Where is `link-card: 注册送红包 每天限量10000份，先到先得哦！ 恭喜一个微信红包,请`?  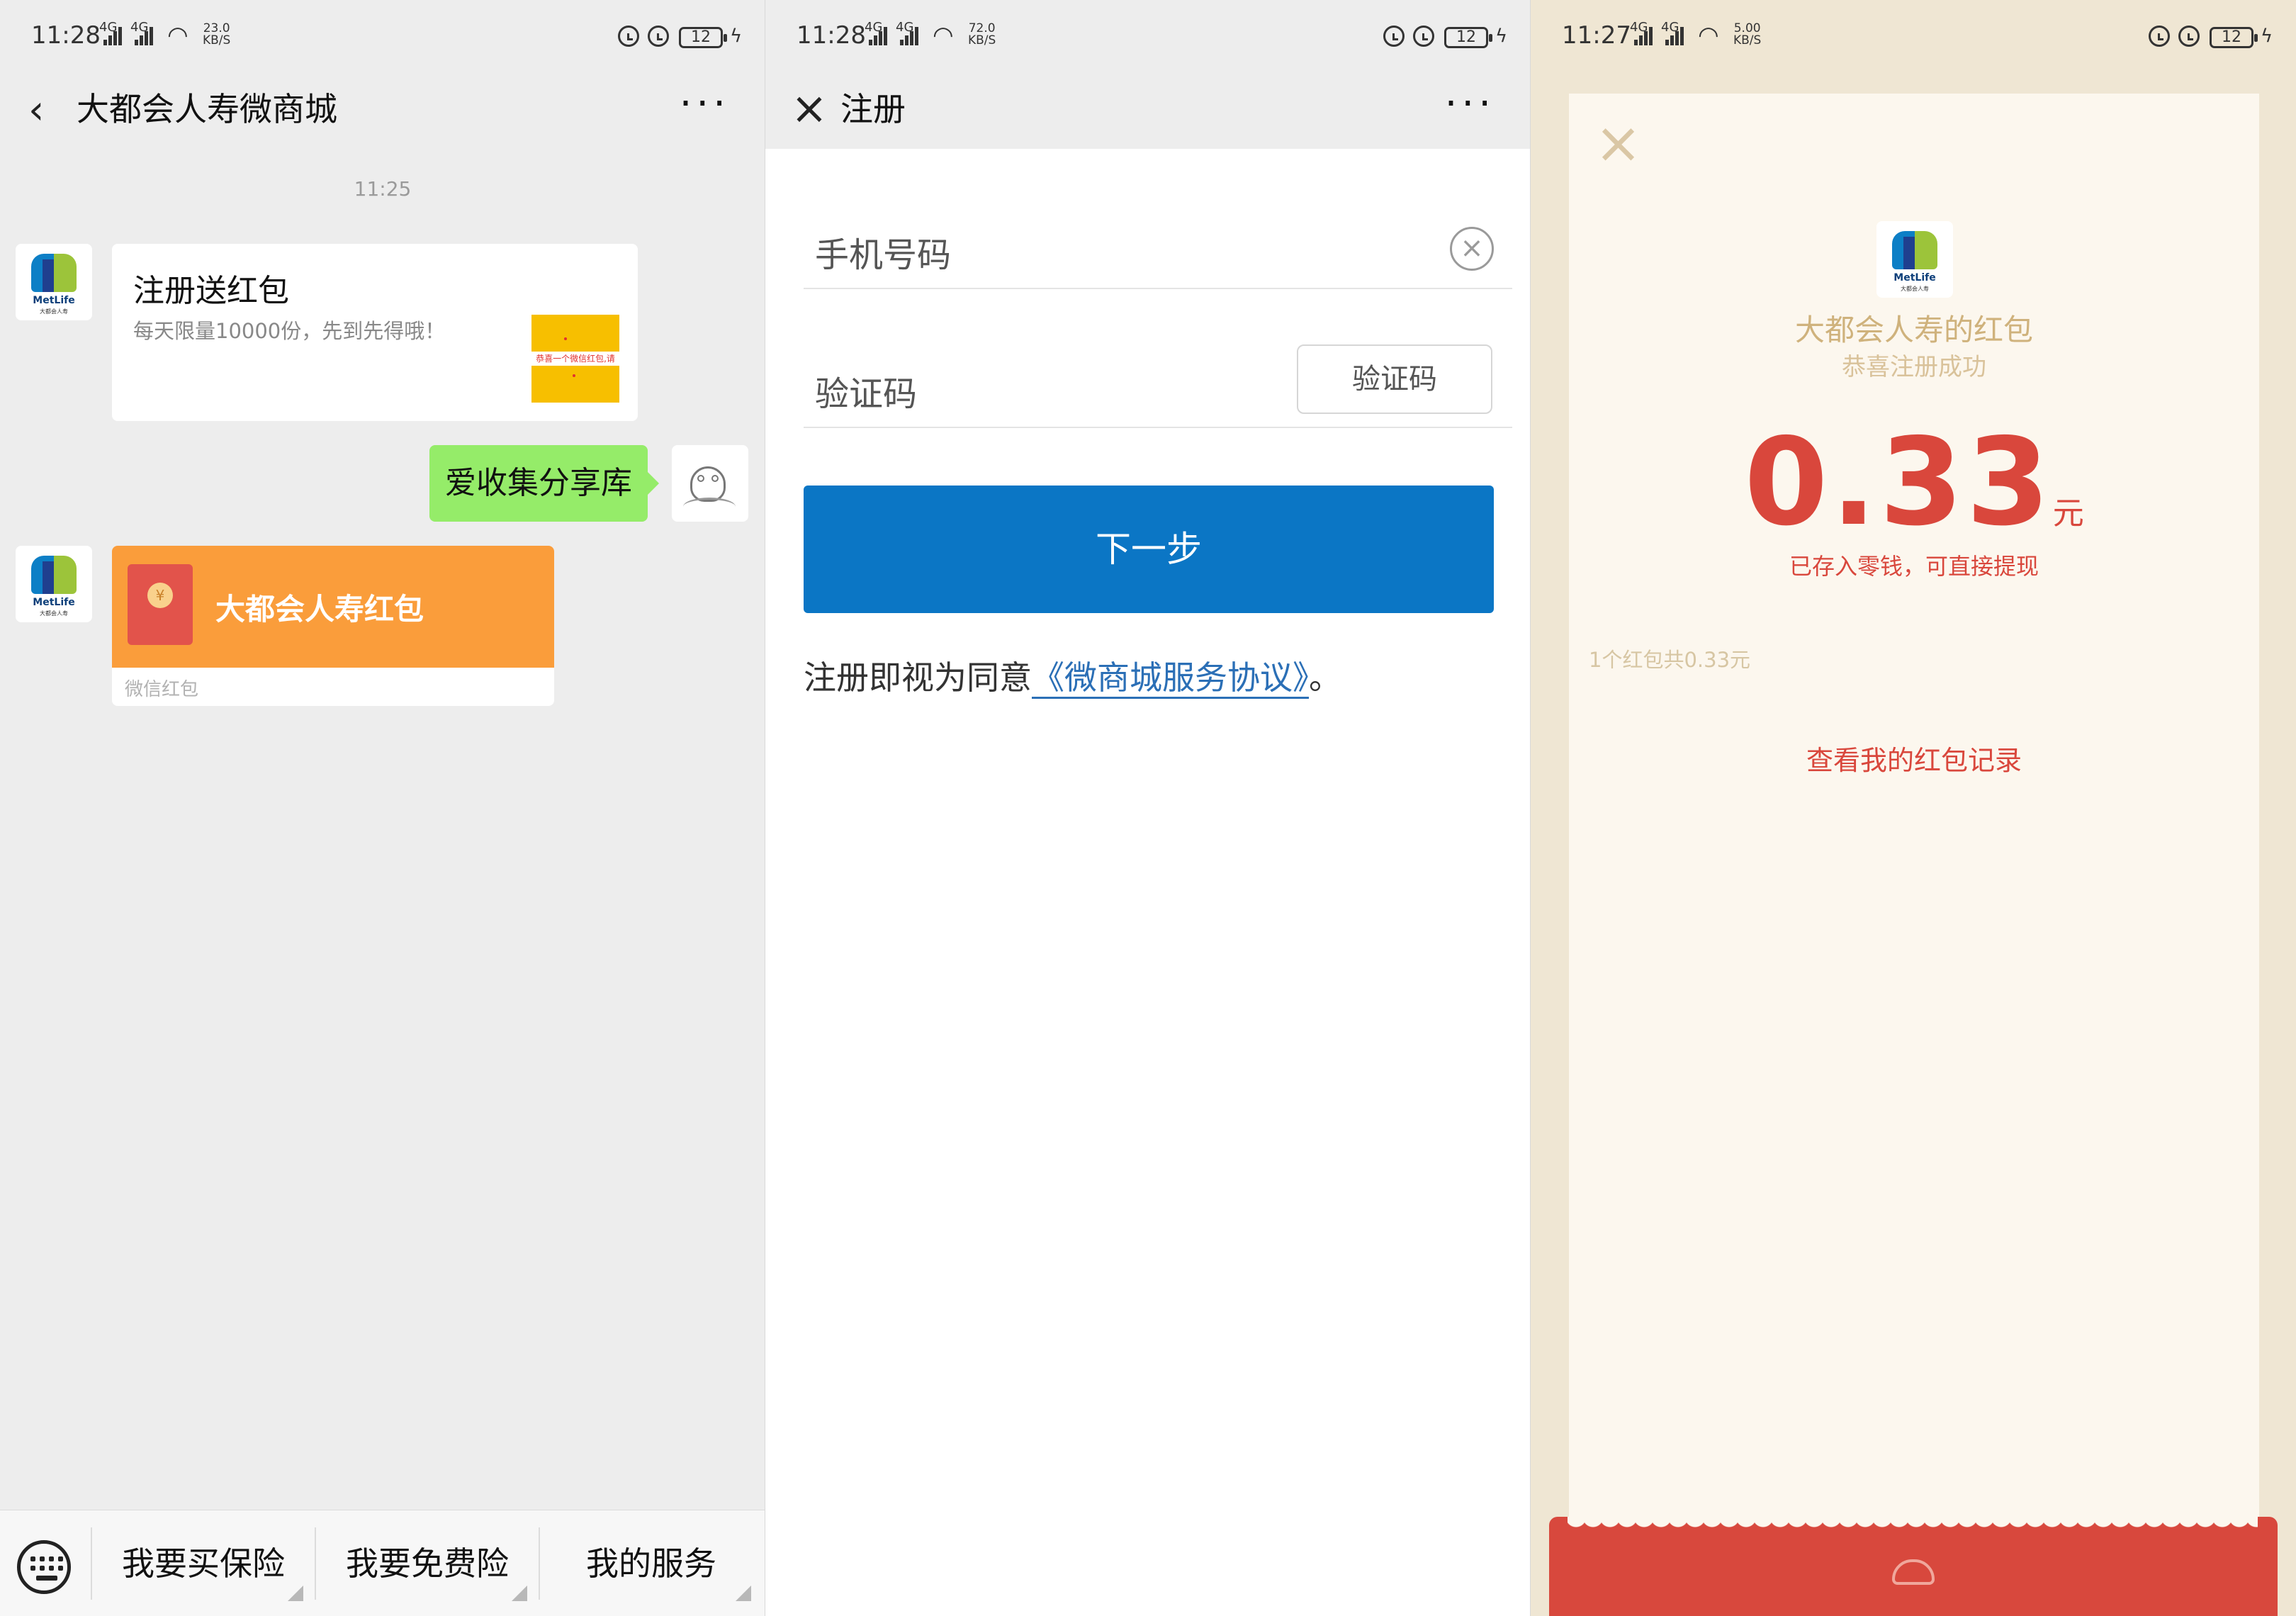 link-card: 注册送红包 每天限量10000份，先到先得哦！ 恭喜一个微信红包,请 is located at coordinates (375, 332).